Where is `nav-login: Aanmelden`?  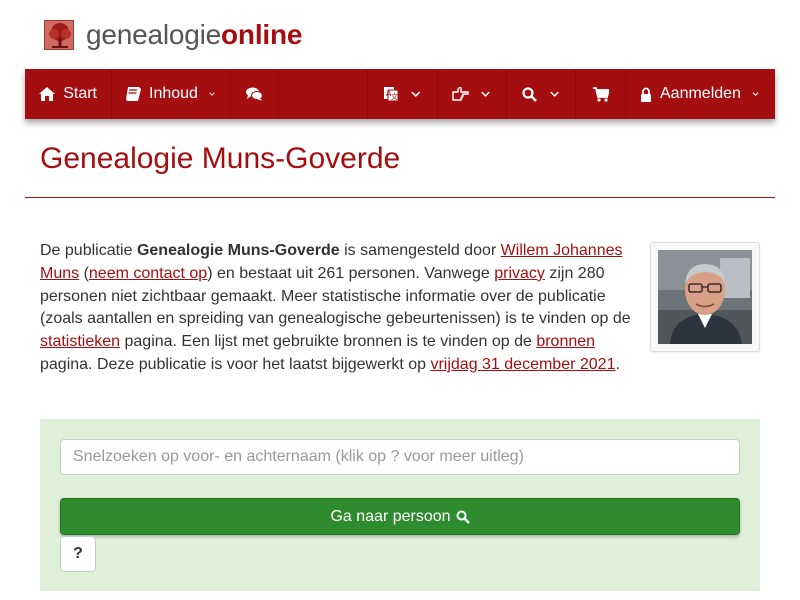
nav-login: Aanmelden is located at coordinates (700, 94).